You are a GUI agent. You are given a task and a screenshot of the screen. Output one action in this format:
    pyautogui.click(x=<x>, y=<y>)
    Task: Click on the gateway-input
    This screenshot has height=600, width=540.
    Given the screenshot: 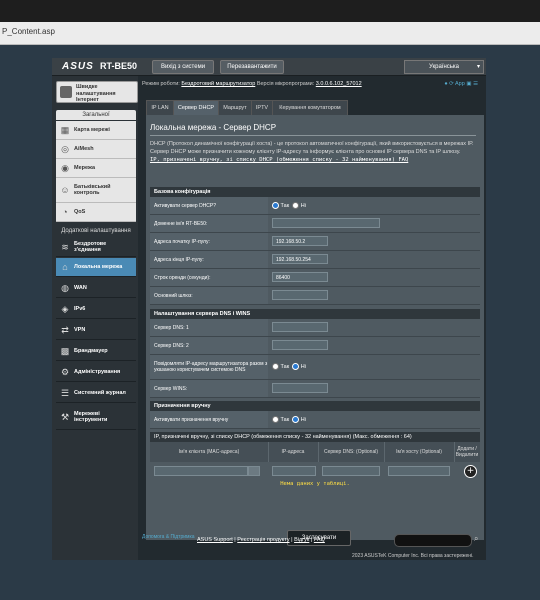 What is the action you would take?
    pyautogui.click(x=300, y=295)
    